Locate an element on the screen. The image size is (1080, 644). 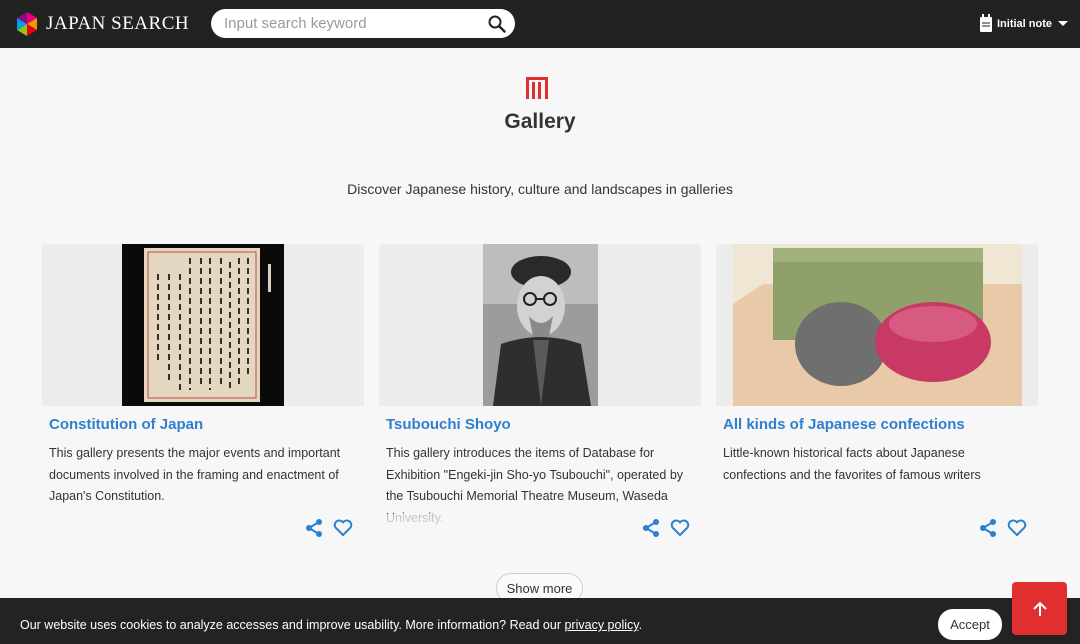
logo-text: JAPAN SEARCH is located at coordinates (118, 23).